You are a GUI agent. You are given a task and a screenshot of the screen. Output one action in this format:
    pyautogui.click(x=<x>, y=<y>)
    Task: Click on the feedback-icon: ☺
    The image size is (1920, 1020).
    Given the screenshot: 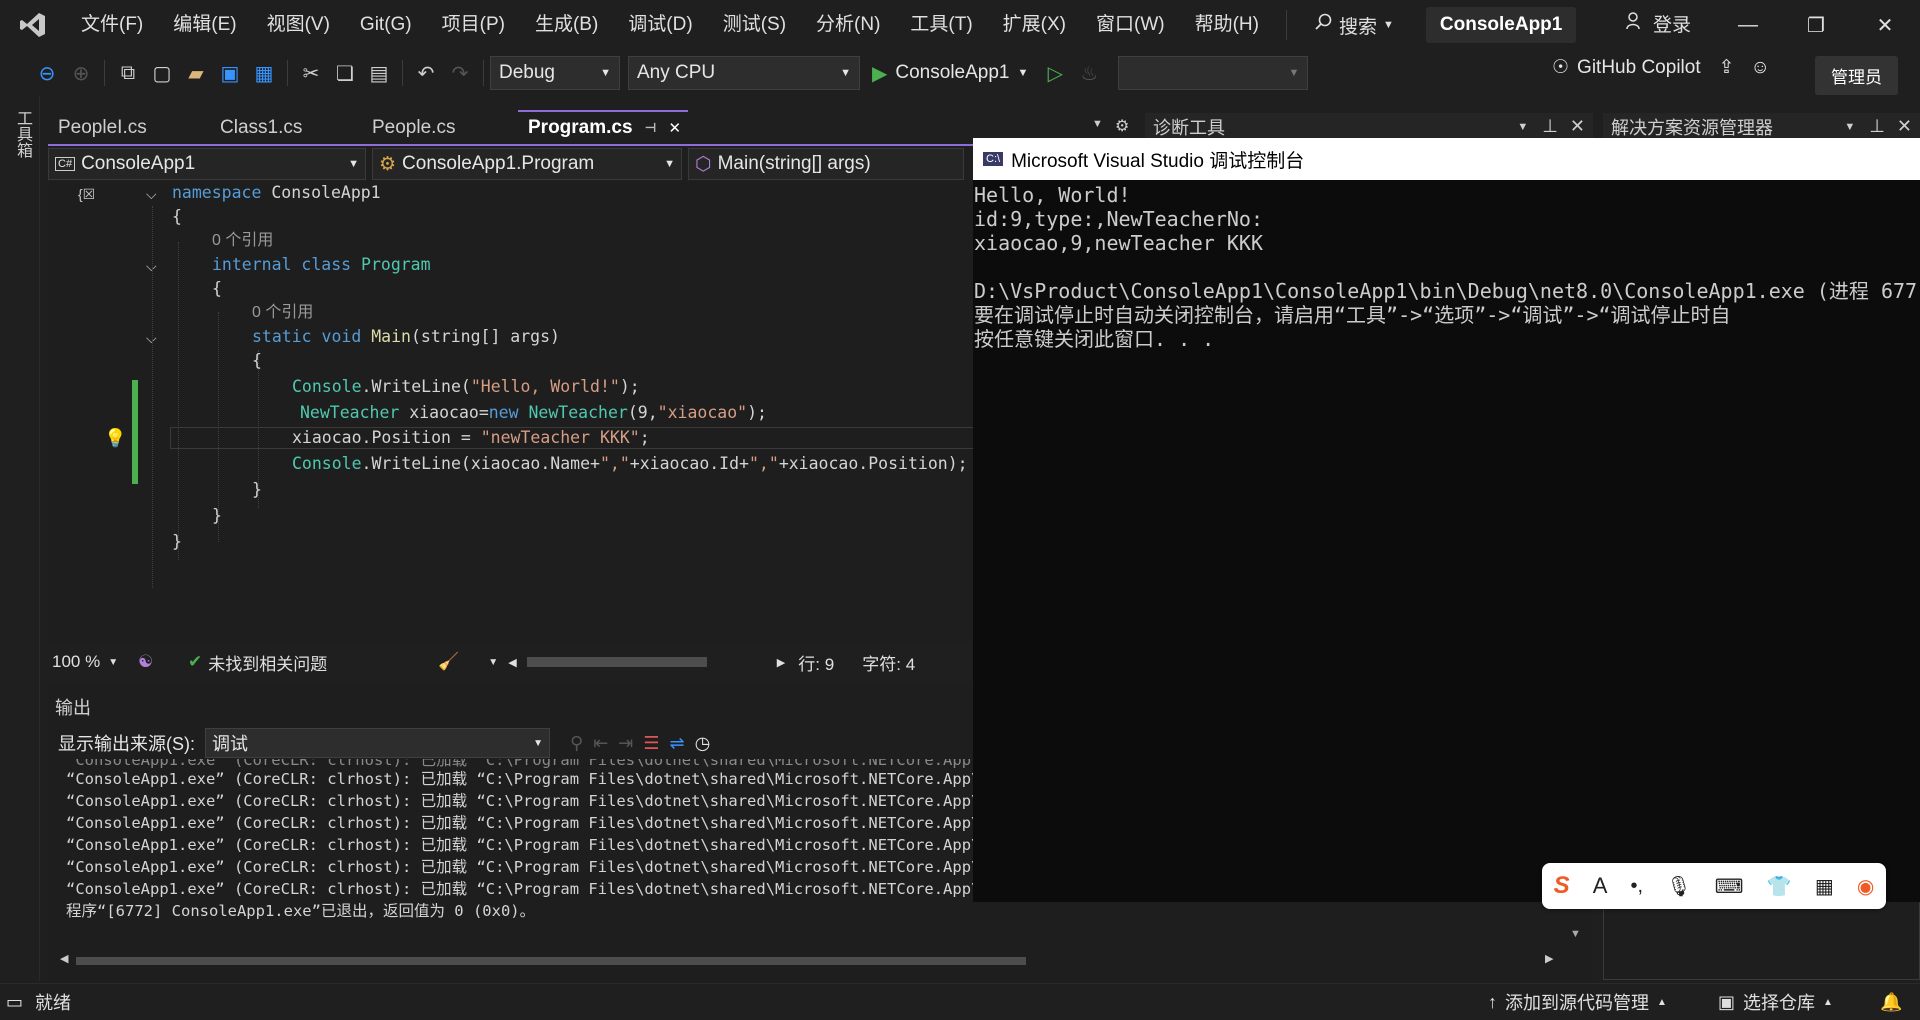 What is the action you would take?
    pyautogui.click(x=1760, y=68)
    